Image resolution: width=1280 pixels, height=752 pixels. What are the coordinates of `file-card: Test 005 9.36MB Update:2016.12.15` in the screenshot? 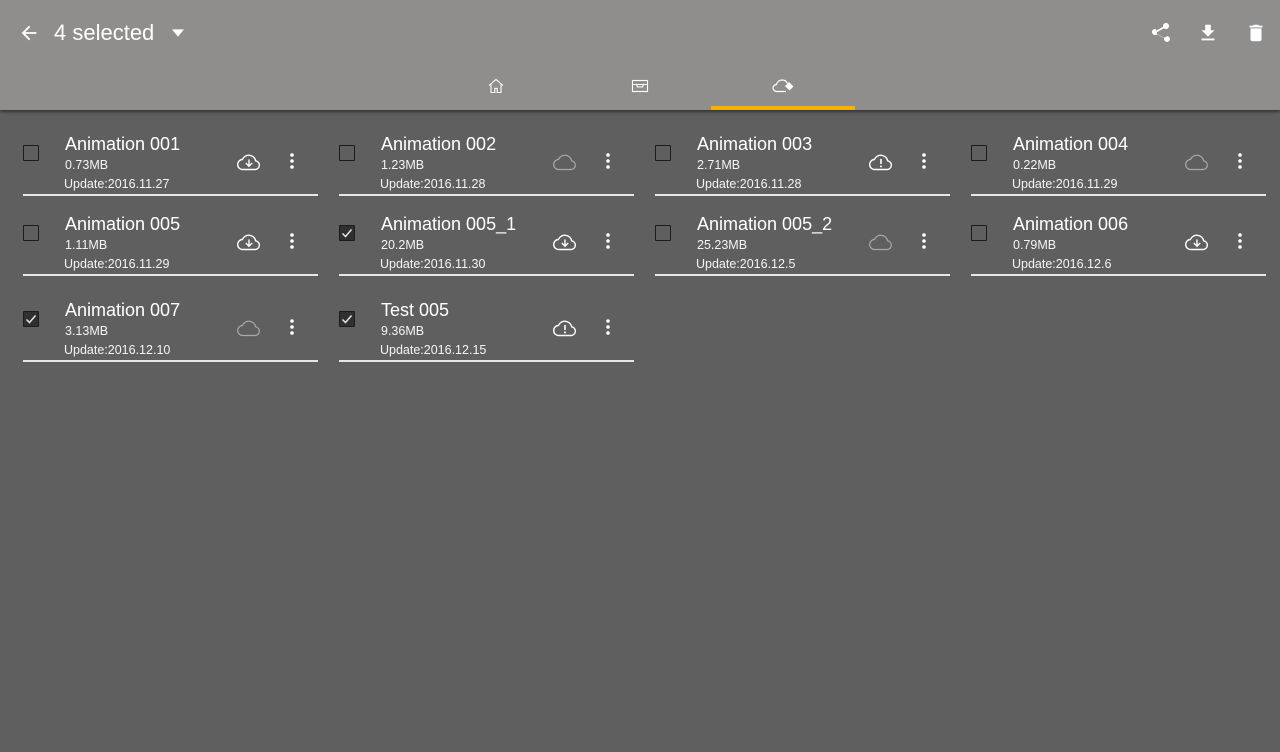 It's located at (486, 319).